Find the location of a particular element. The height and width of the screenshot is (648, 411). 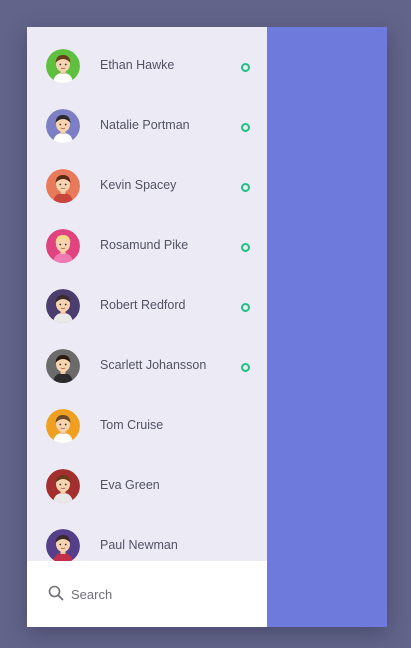

contact-item: Rosamund Pike is located at coordinates (147, 248).